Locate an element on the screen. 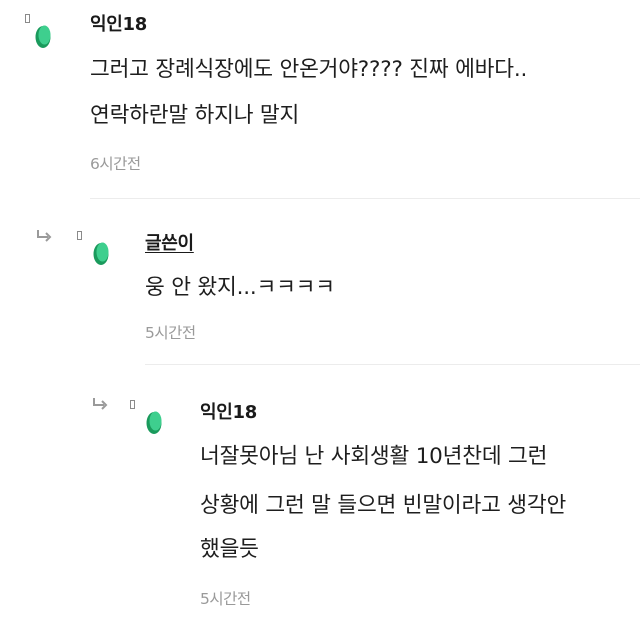 This screenshot has width=640, height=623. comment-timestamp: 6시간전 is located at coordinates (115, 164).